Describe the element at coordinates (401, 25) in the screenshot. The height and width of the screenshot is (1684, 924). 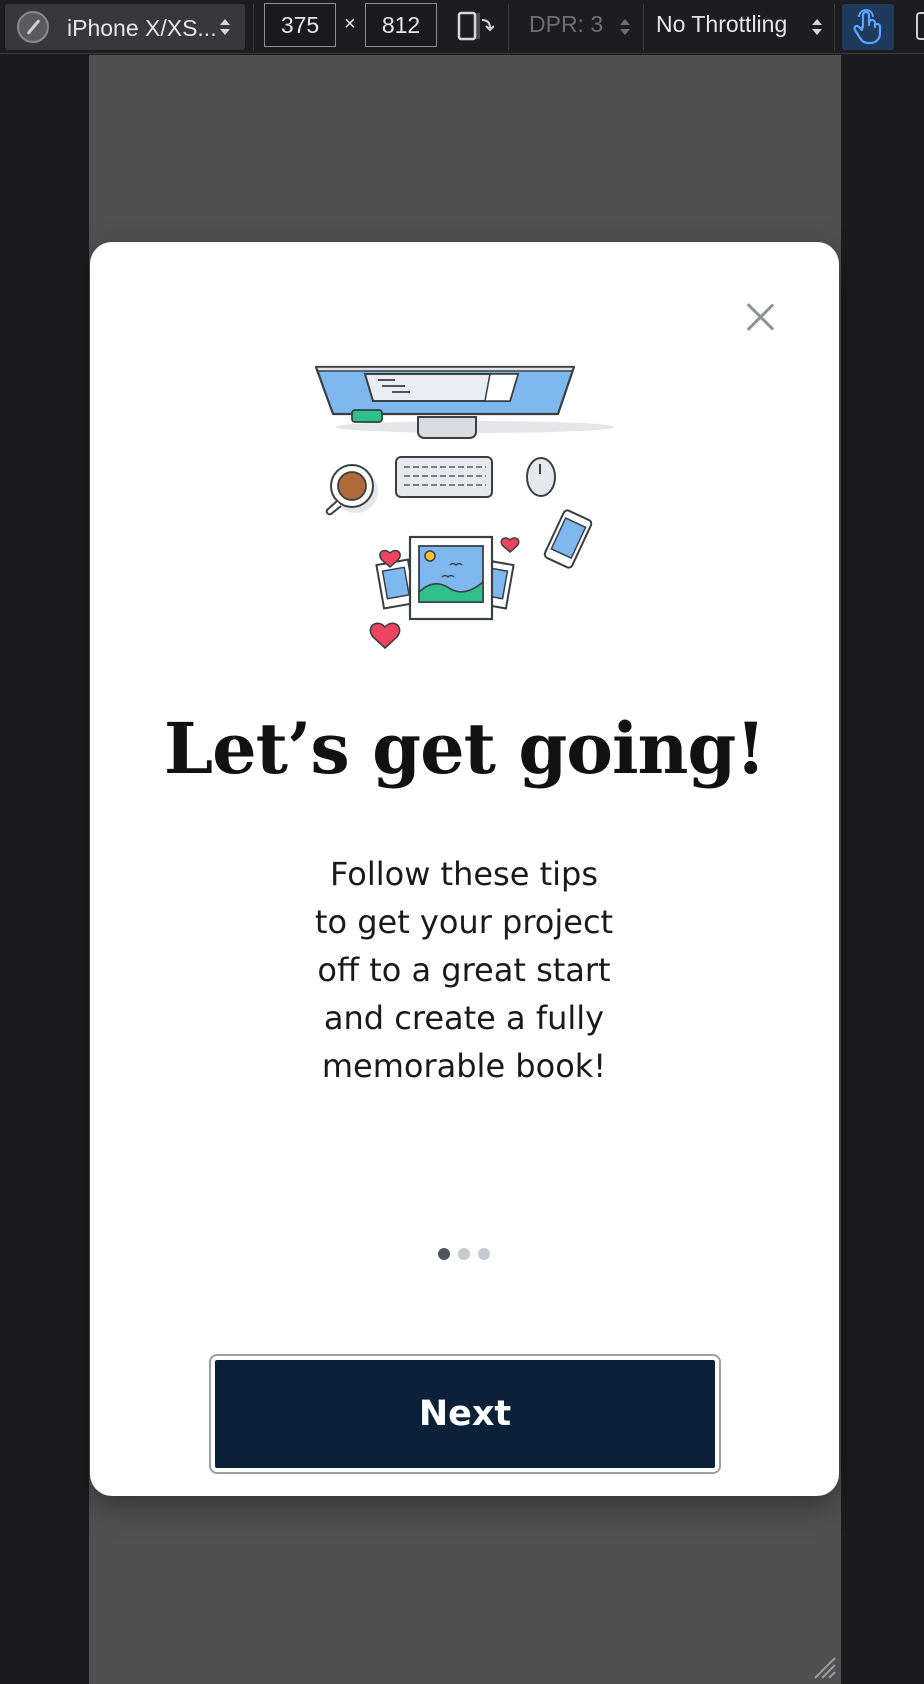
I see `height-input: 812` at that location.